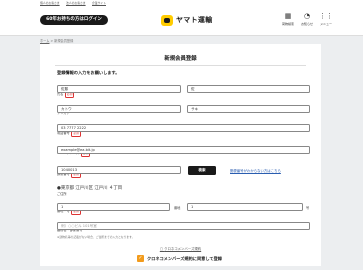  I want to click on page-title: 新規会員登録, so click(180, 59).